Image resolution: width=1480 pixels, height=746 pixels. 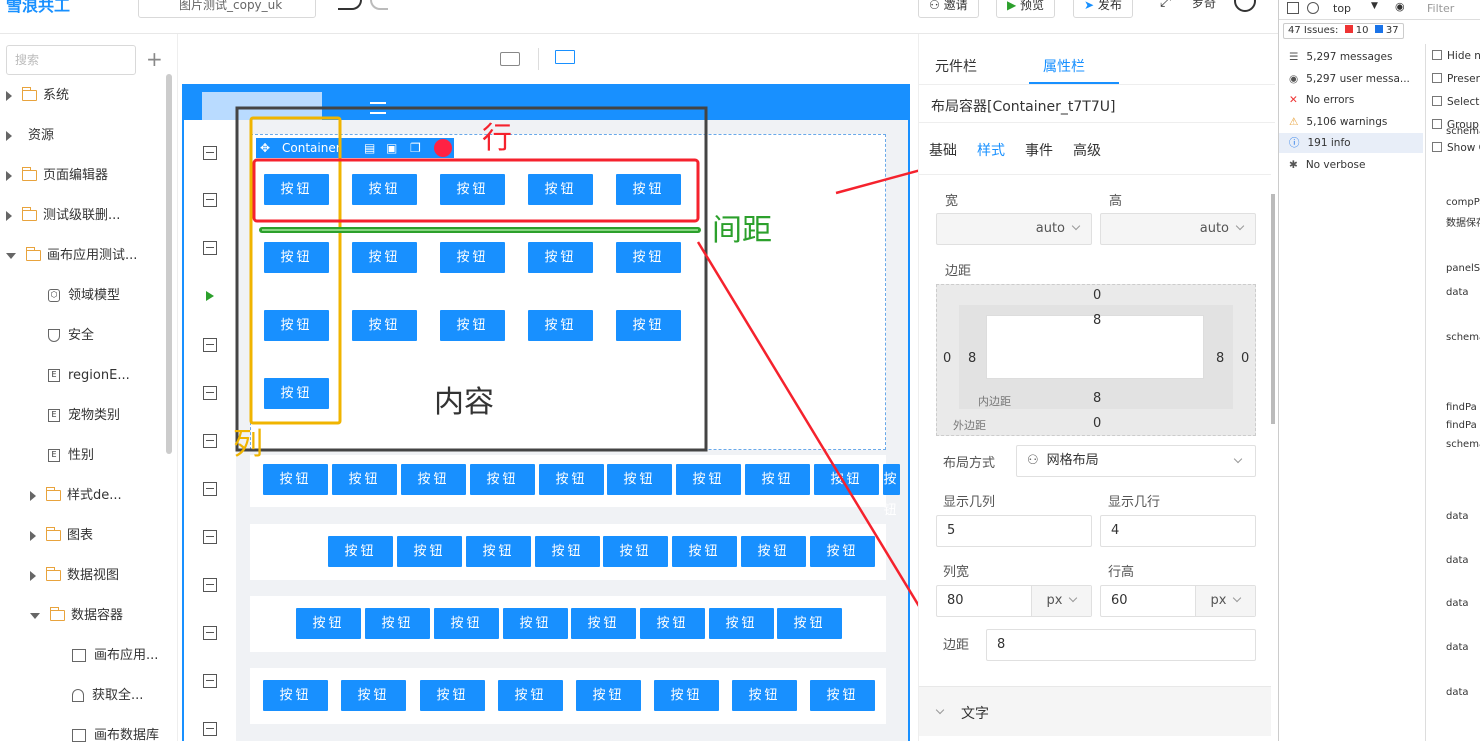 I want to click on tab-components: 元件栏, so click(x=956, y=66).